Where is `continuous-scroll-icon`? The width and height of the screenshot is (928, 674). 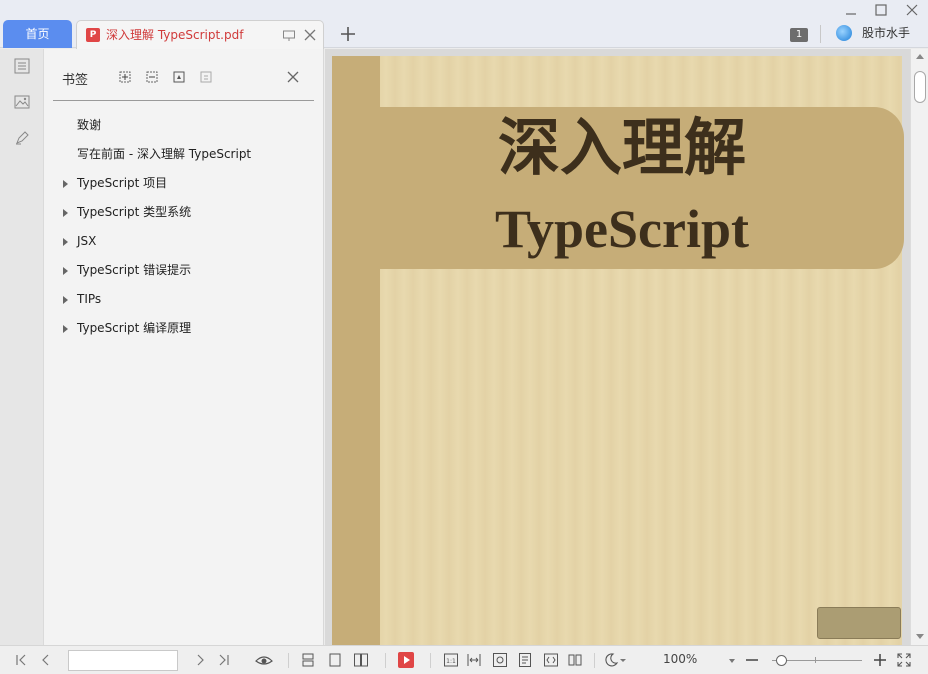
continuous-scroll-icon is located at coordinates (308, 660).